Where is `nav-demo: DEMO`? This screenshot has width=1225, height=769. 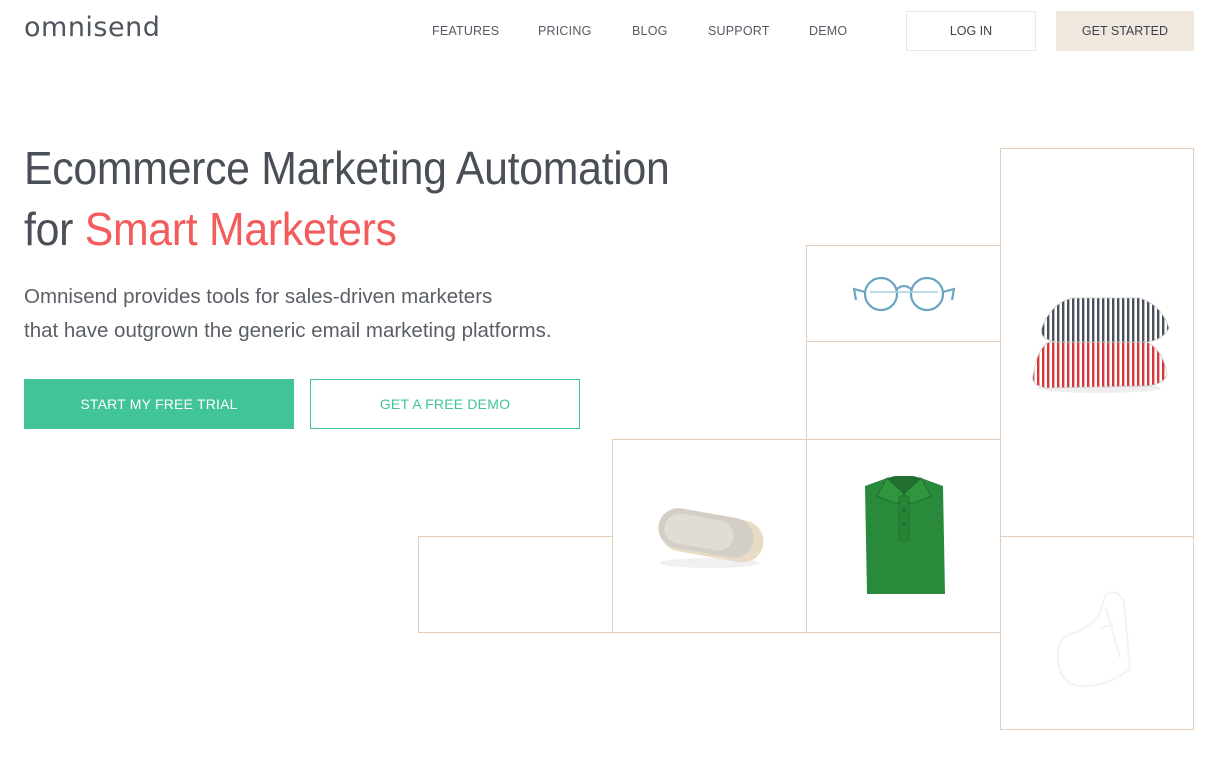
nav-demo: DEMO is located at coordinates (828, 31).